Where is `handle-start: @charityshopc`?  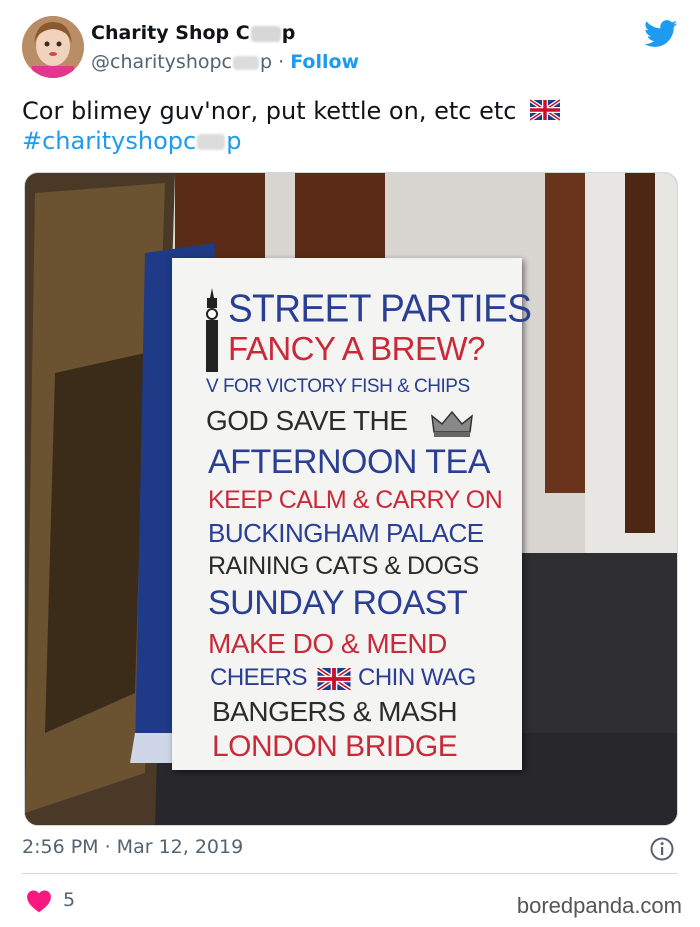 handle-start: @charityshopc is located at coordinates (161, 62).